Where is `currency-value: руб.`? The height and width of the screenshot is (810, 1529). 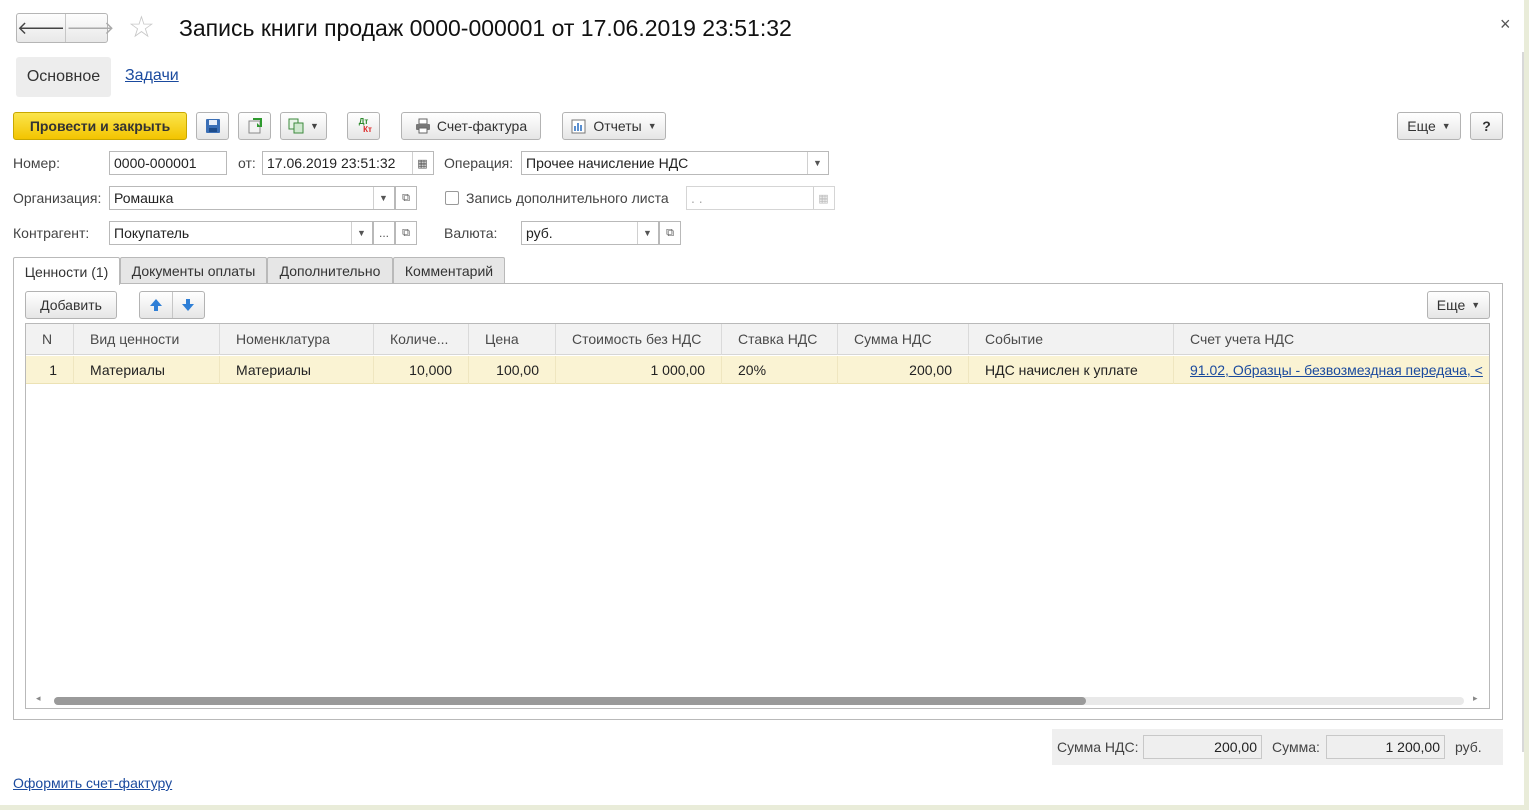 currency-value: руб. is located at coordinates (539, 233).